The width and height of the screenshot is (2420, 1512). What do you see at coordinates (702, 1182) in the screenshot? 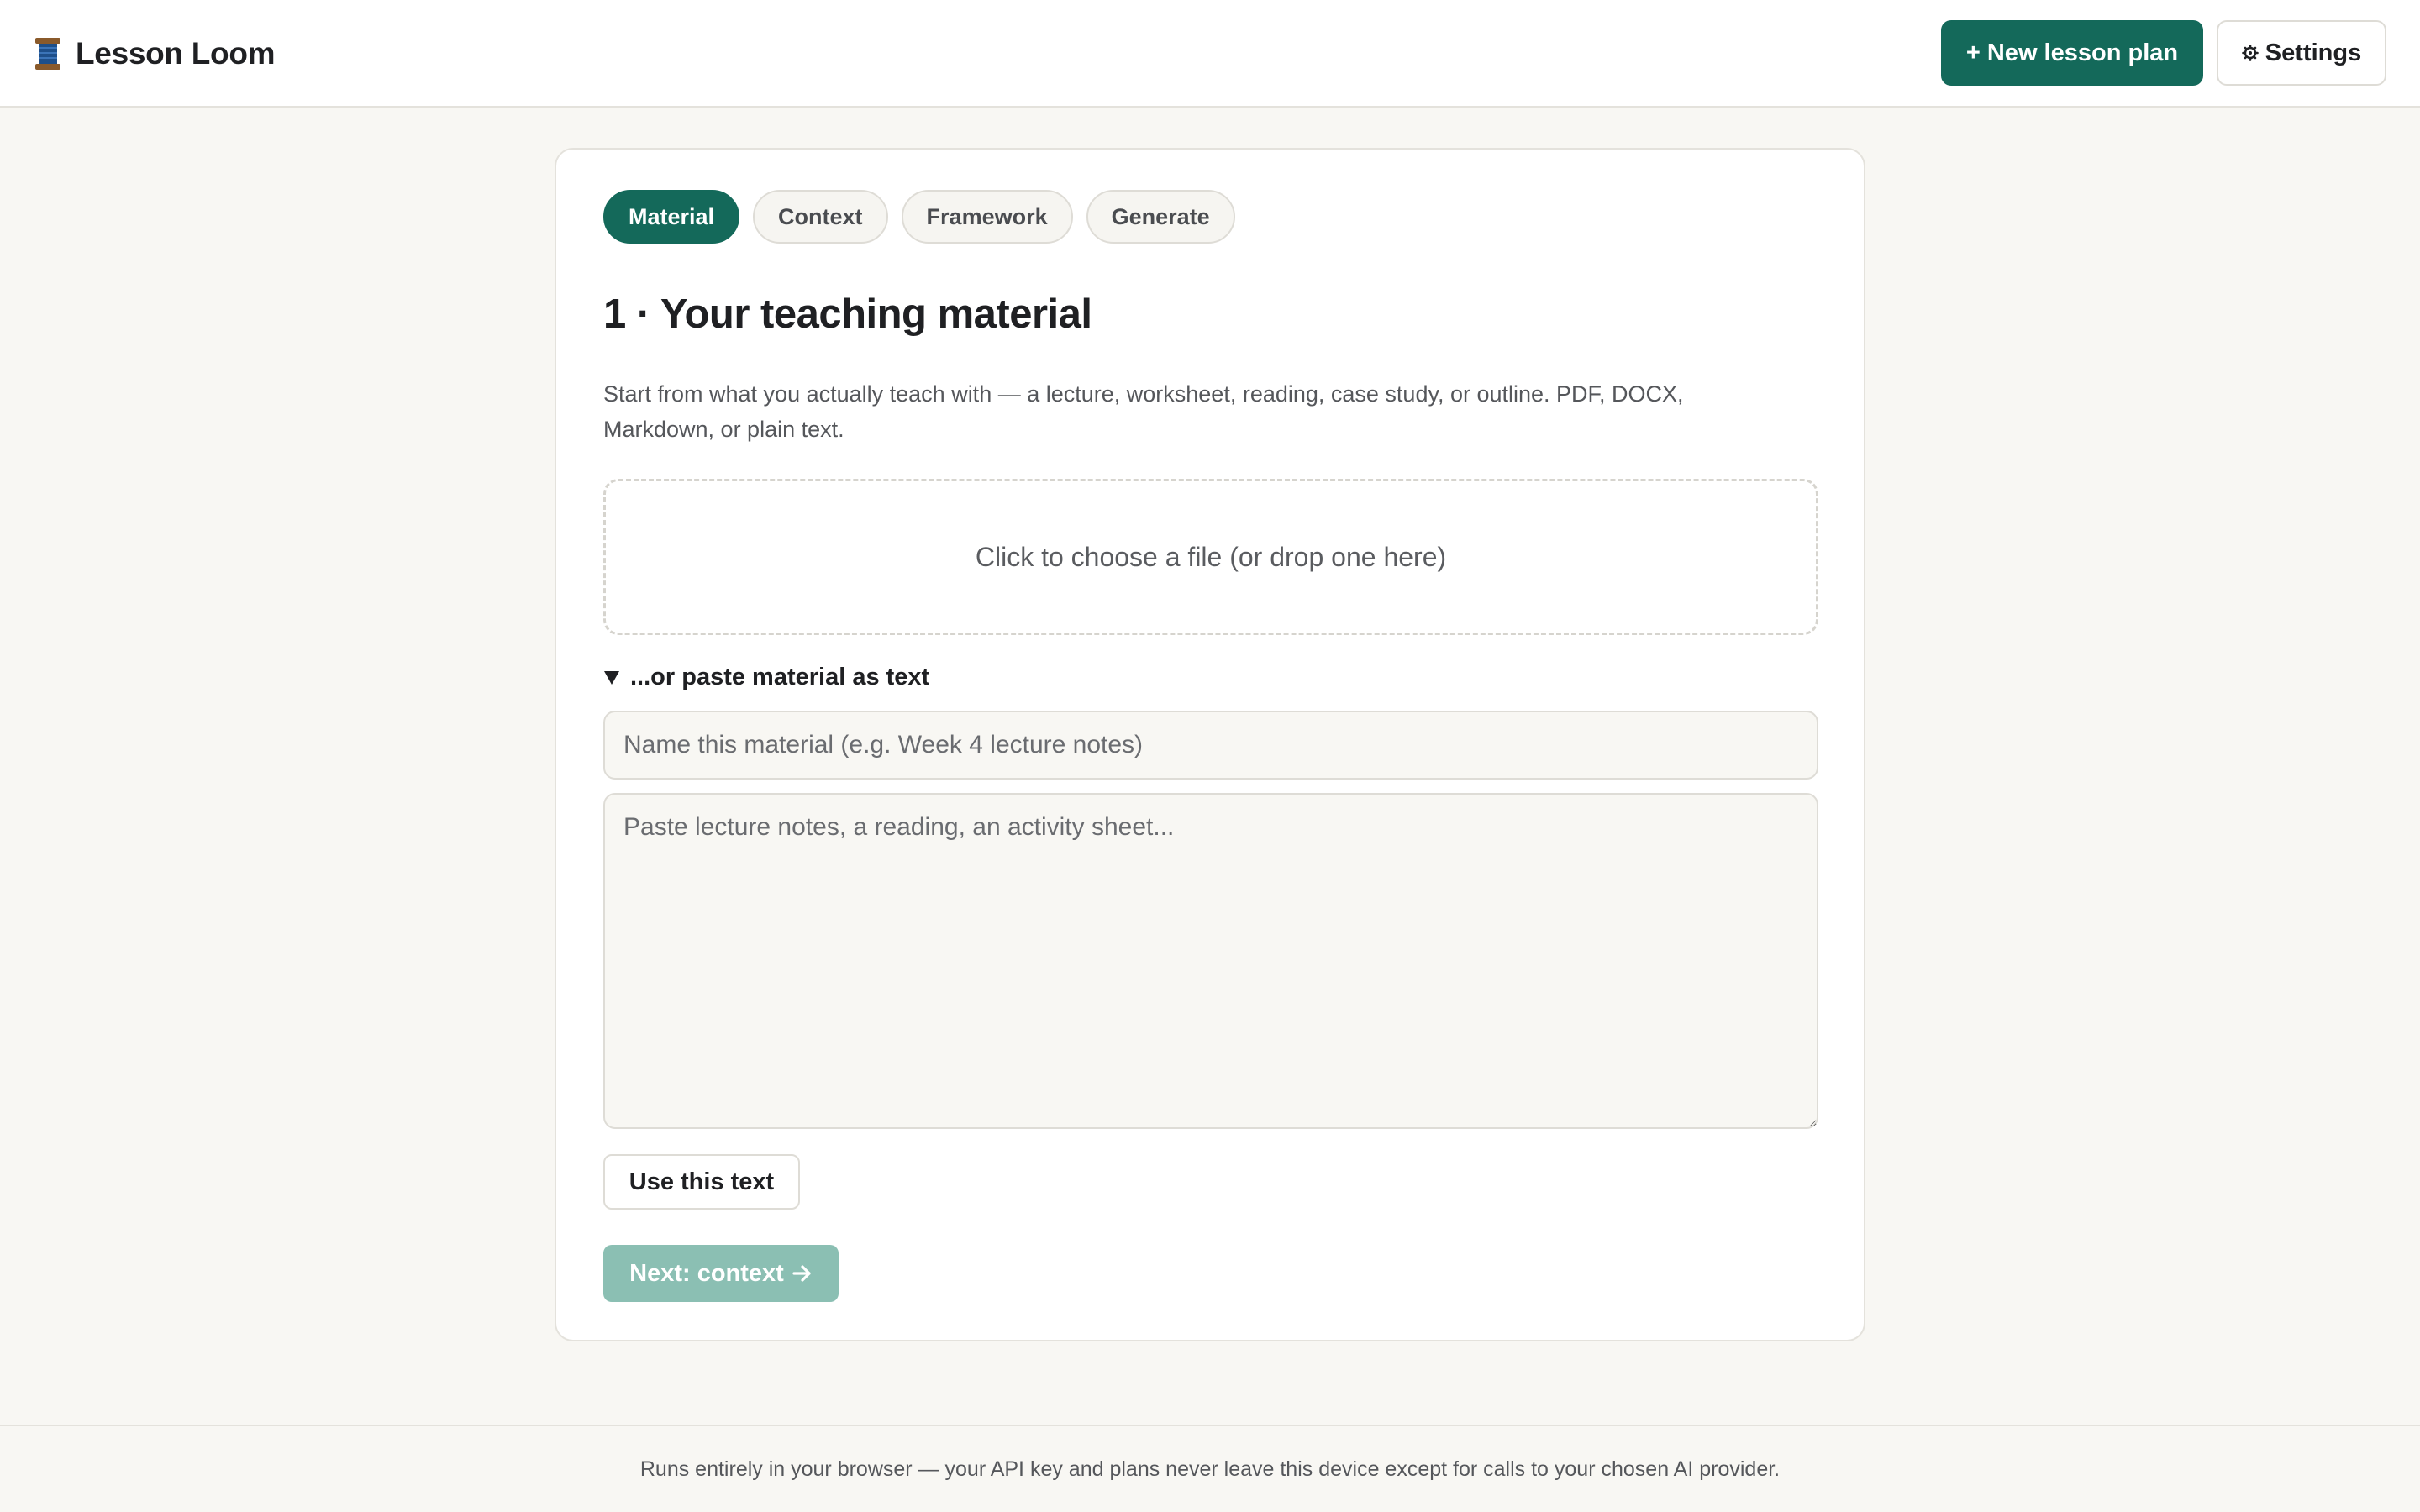
I see `use-this-text-button: Use this text` at bounding box center [702, 1182].